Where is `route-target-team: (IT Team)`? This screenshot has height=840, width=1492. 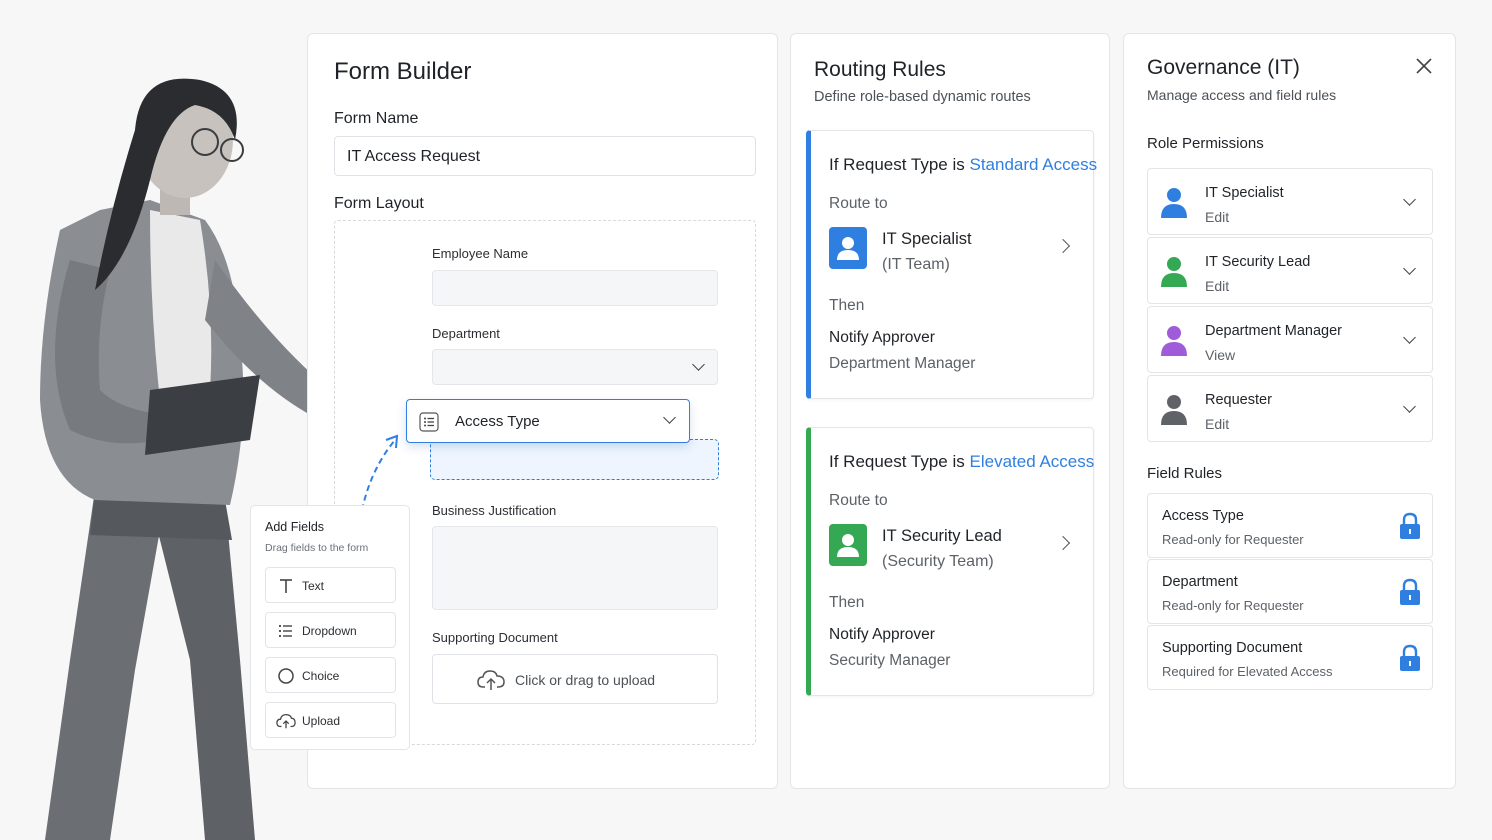
route-target-team: (IT Team) is located at coordinates (916, 264).